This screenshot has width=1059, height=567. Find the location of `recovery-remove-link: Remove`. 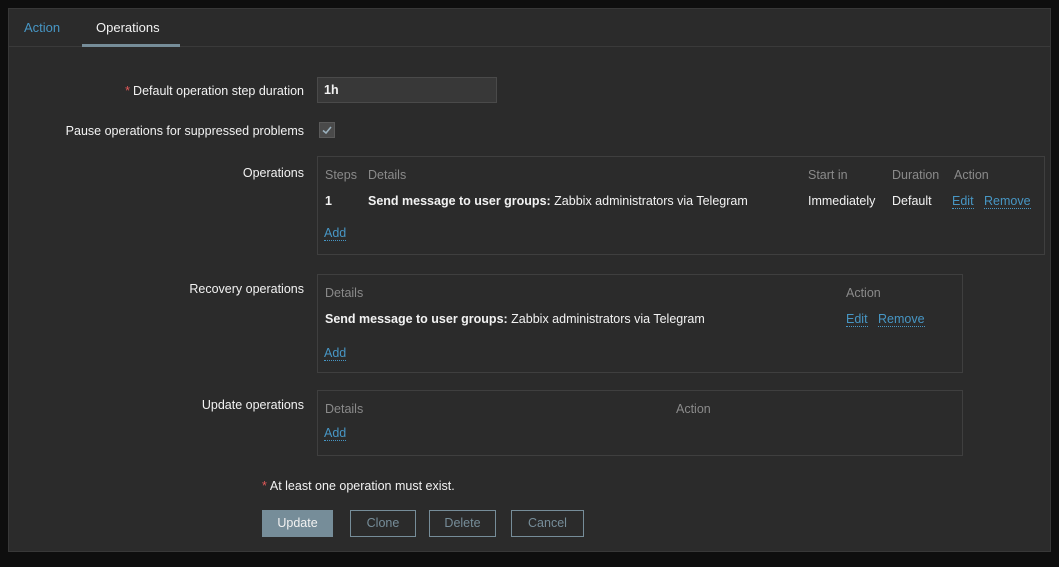

recovery-remove-link: Remove is located at coordinates (901, 319).